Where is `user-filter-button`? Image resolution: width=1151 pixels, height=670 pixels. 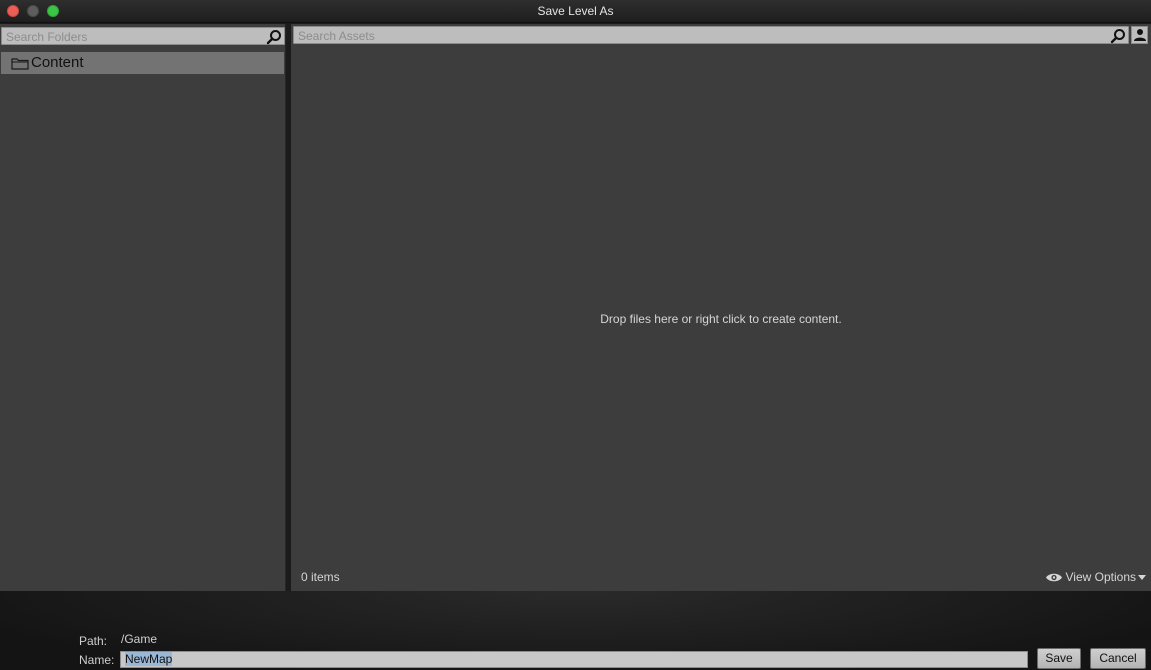 user-filter-button is located at coordinates (1139, 35).